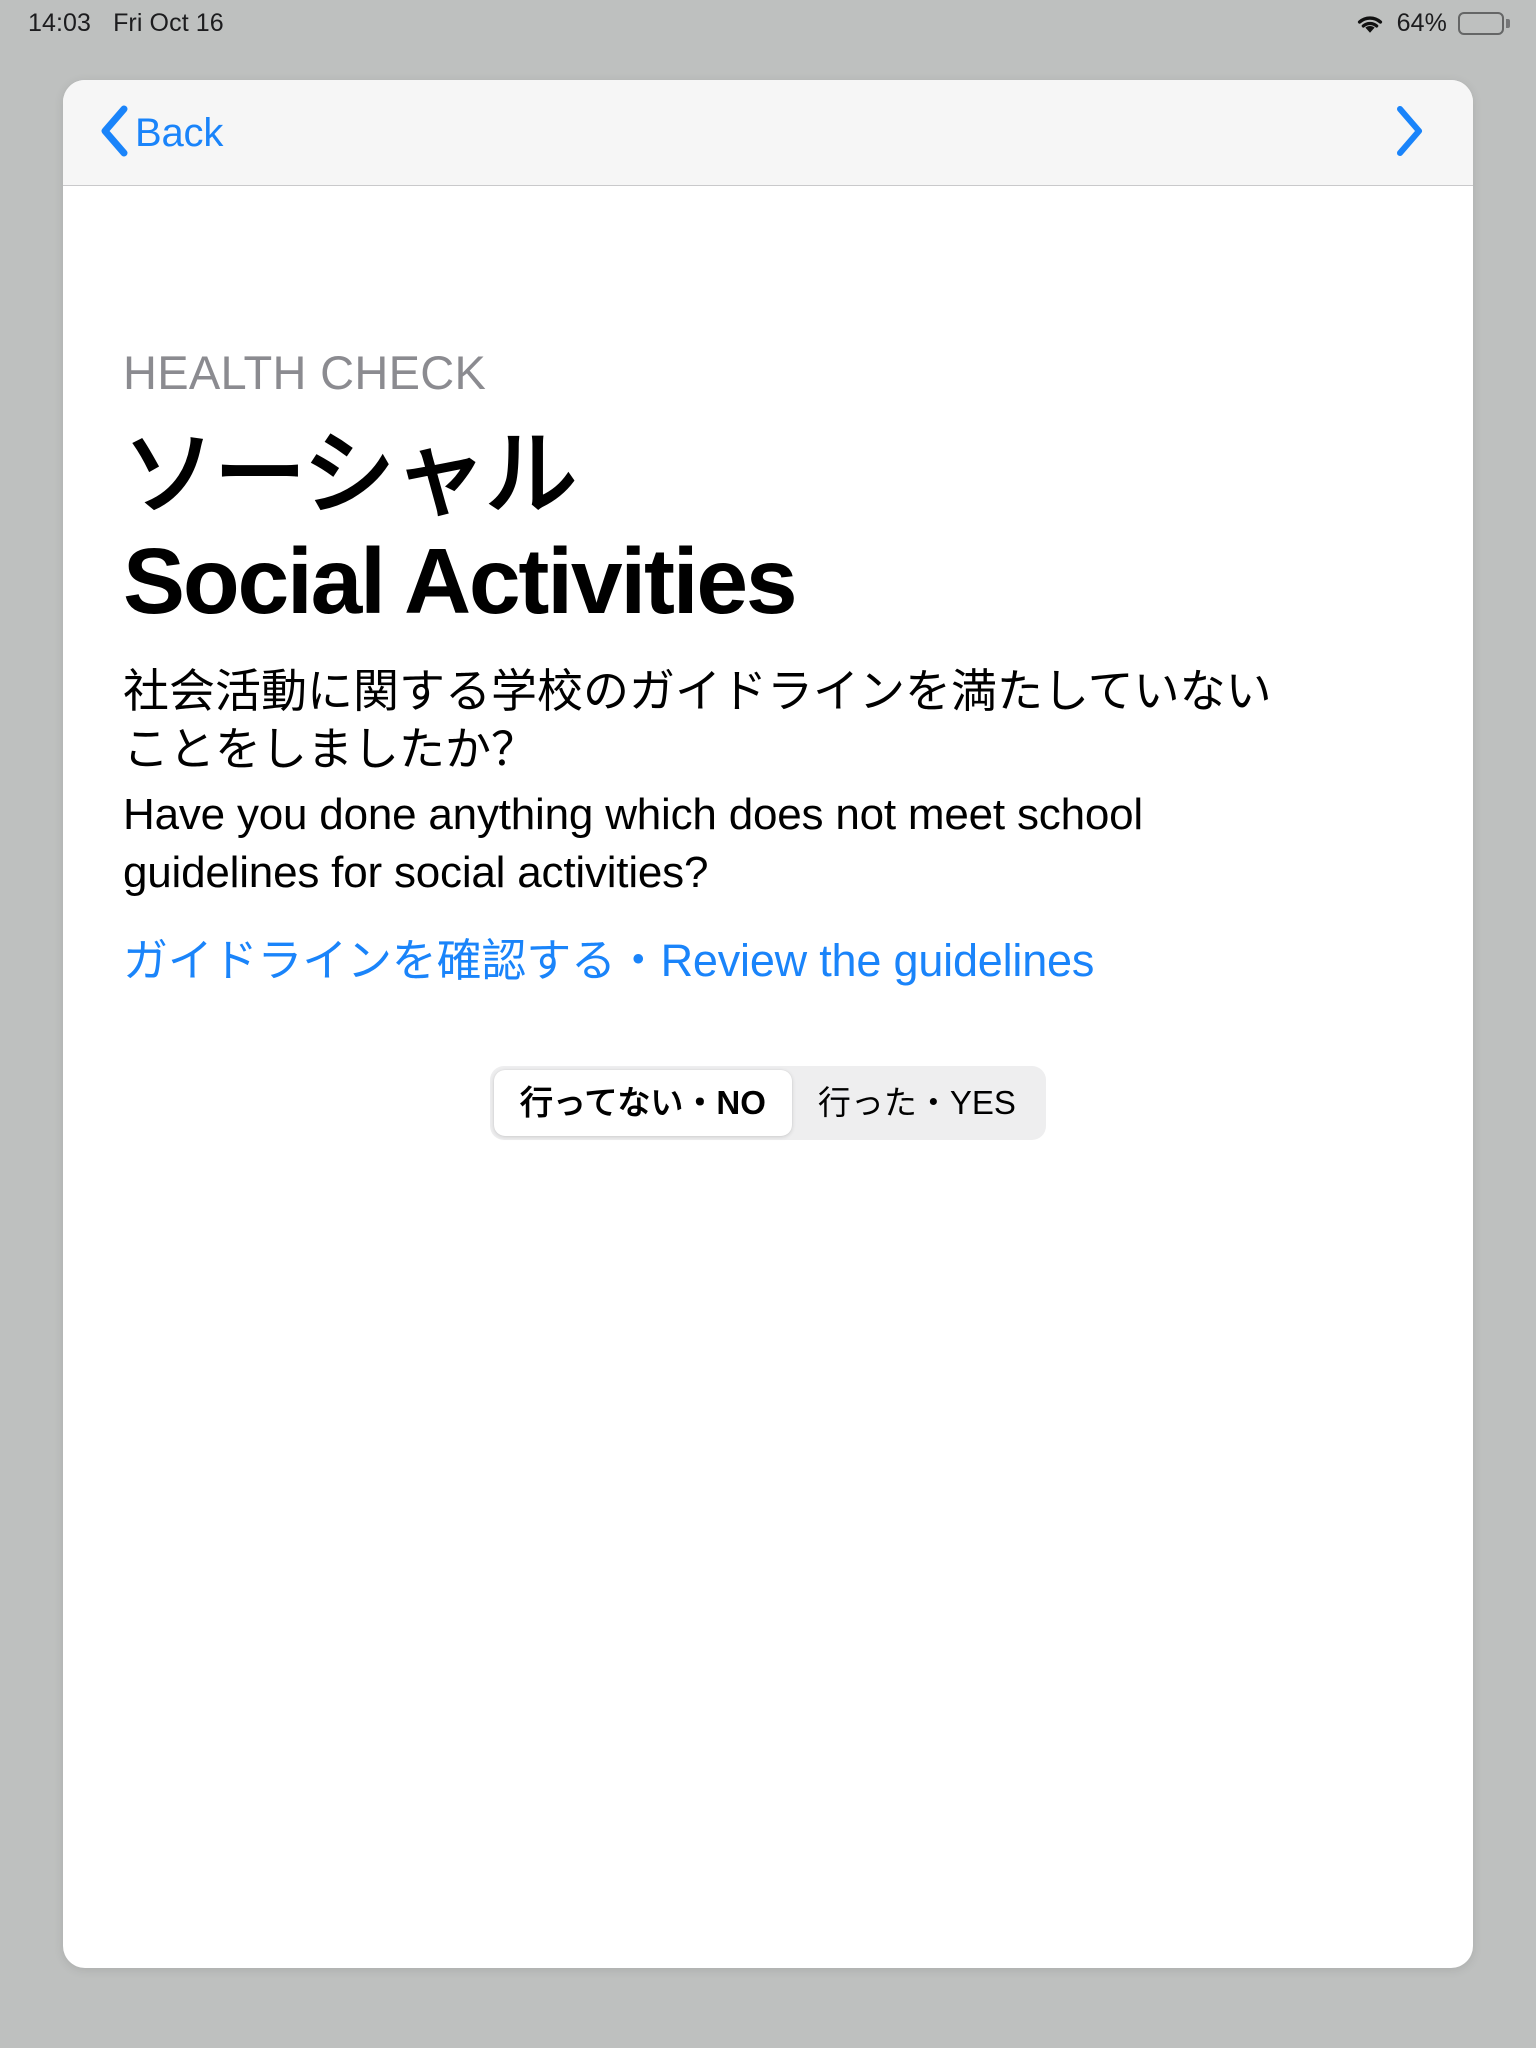 The width and height of the screenshot is (1536, 2048). What do you see at coordinates (768, 23) in the screenshot?
I see `status-bar: 14:03 Fri Oct 16 64%` at bounding box center [768, 23].